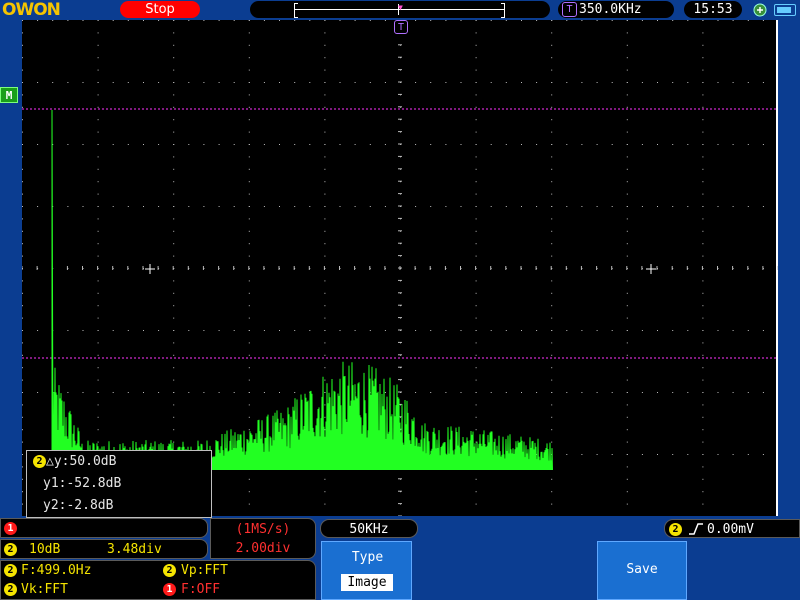 The width and height of the screenshot is (800, 600). What do you see at coordinates (134, 549) in the screenshot?
I see `ch2-offset: 3.48div` at bounding box center [134, 549].